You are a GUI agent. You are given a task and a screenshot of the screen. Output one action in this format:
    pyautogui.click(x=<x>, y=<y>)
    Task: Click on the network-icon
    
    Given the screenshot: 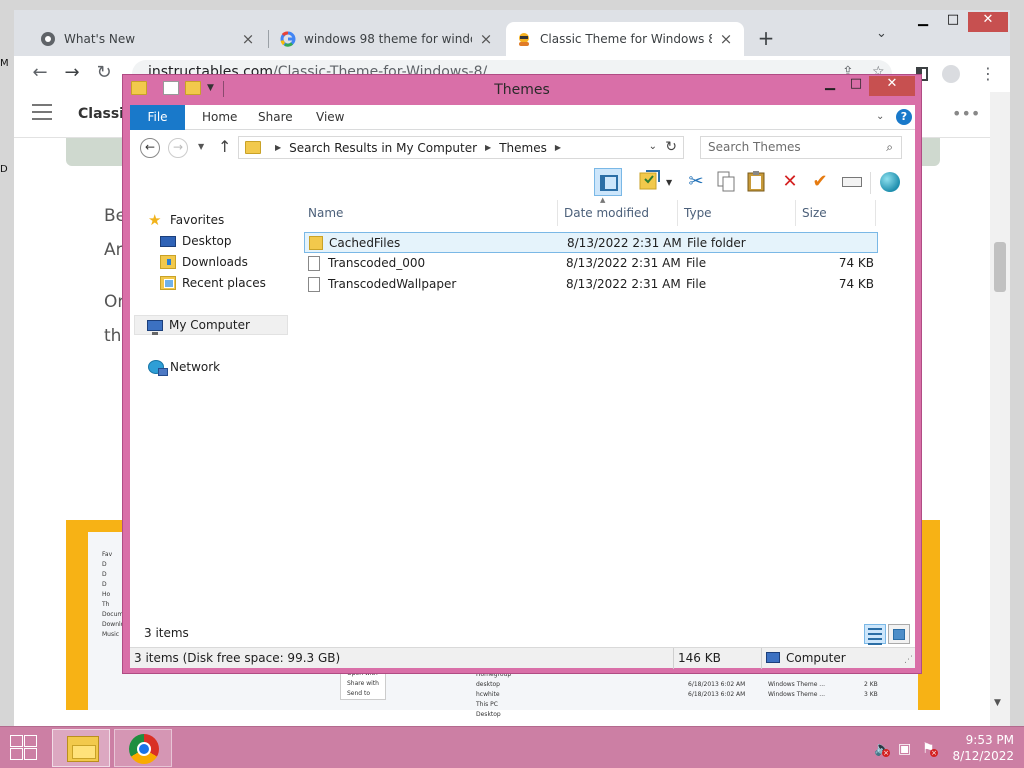 What is the action you would take?
    pyautogui.click(x=158, y=368)
    